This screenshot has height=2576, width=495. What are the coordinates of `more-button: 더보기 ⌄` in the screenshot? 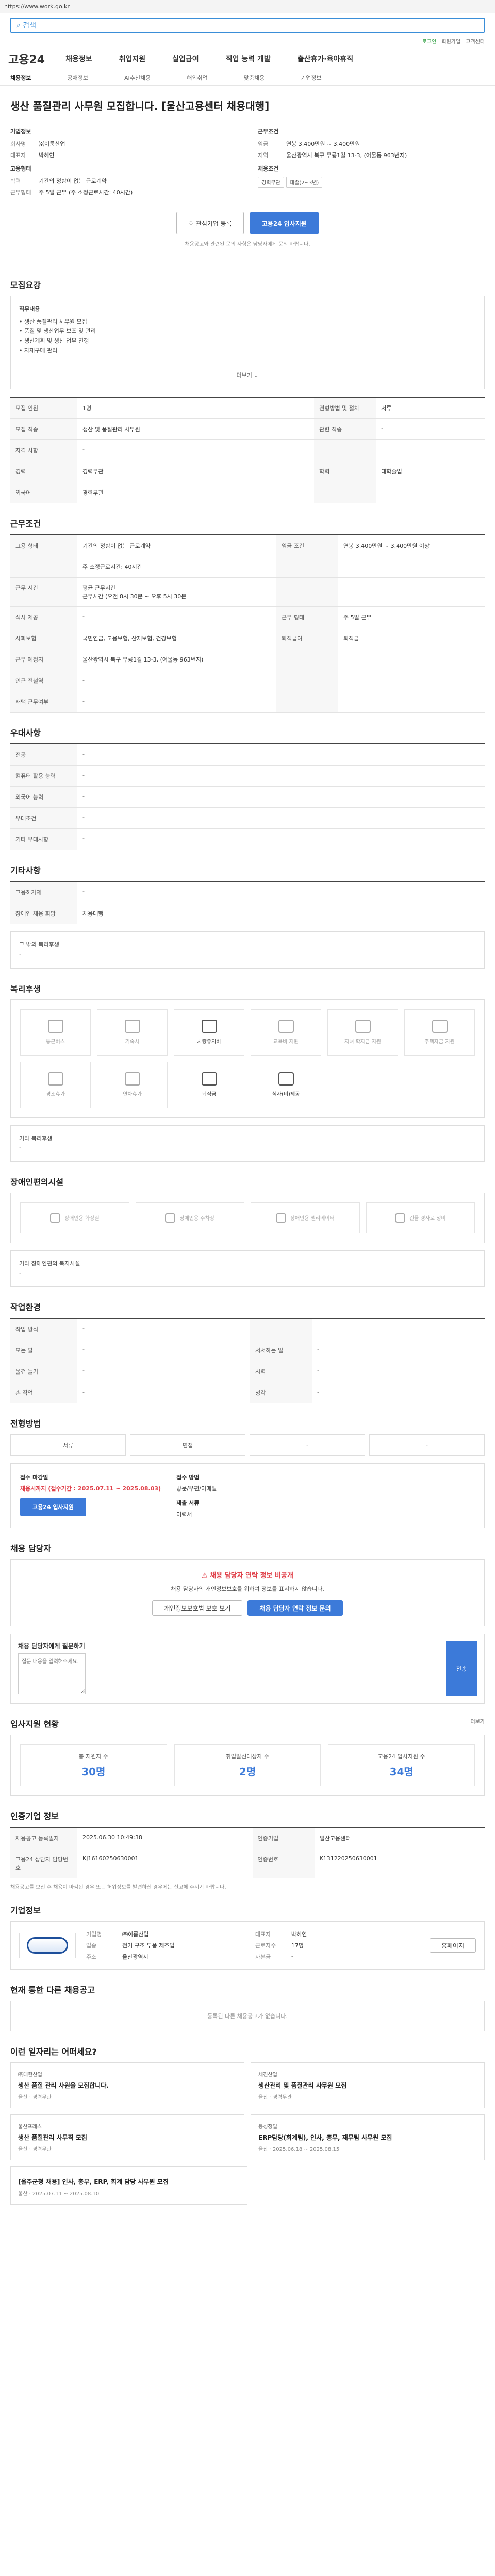 It's located at (247, 376).